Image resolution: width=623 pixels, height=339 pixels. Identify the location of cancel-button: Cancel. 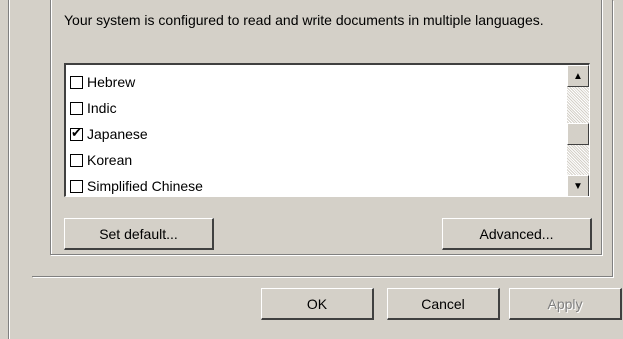
(443, 304).